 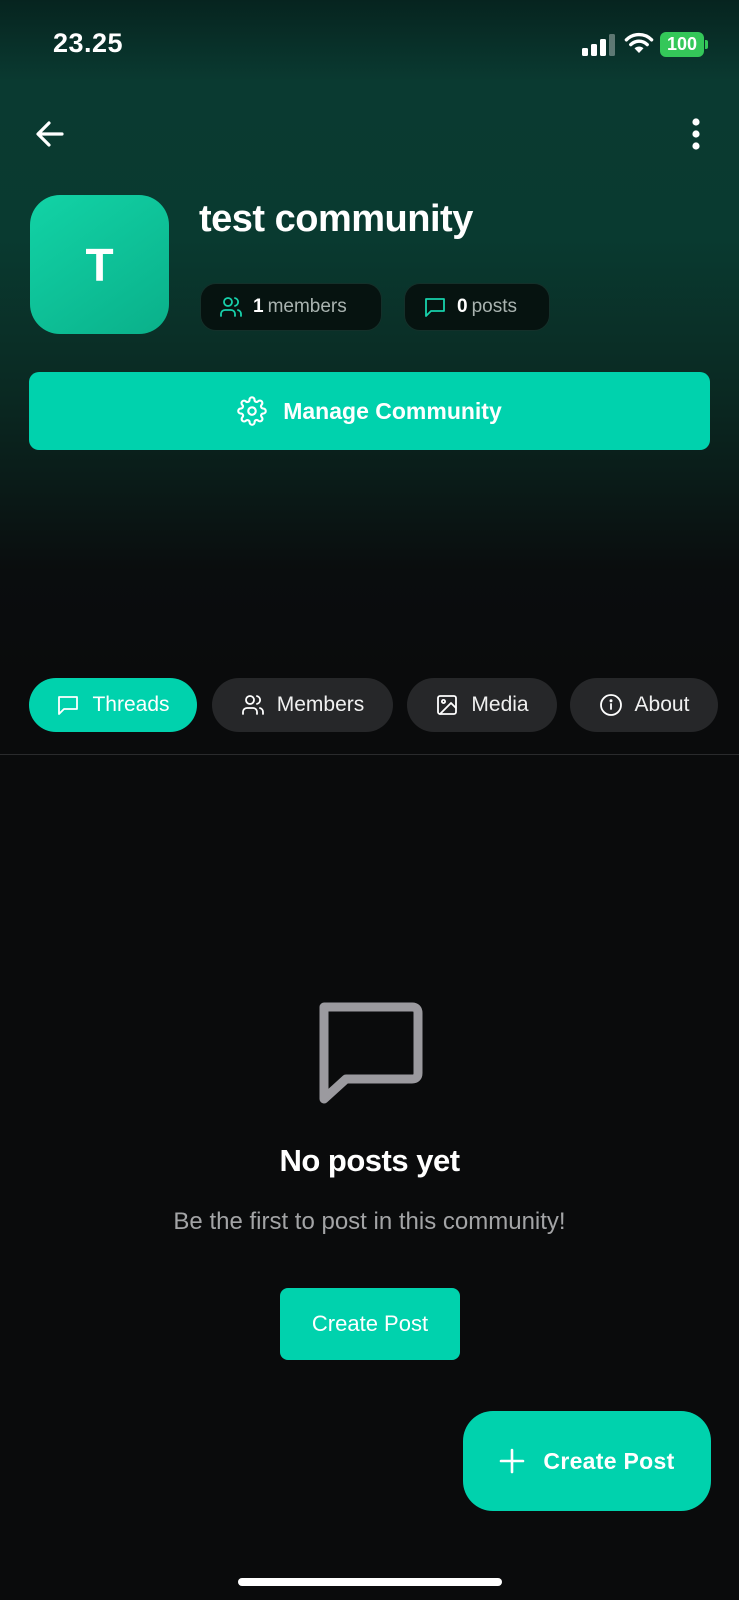 I want to click on tab-media-label: Media, so click(x=500, y=704).